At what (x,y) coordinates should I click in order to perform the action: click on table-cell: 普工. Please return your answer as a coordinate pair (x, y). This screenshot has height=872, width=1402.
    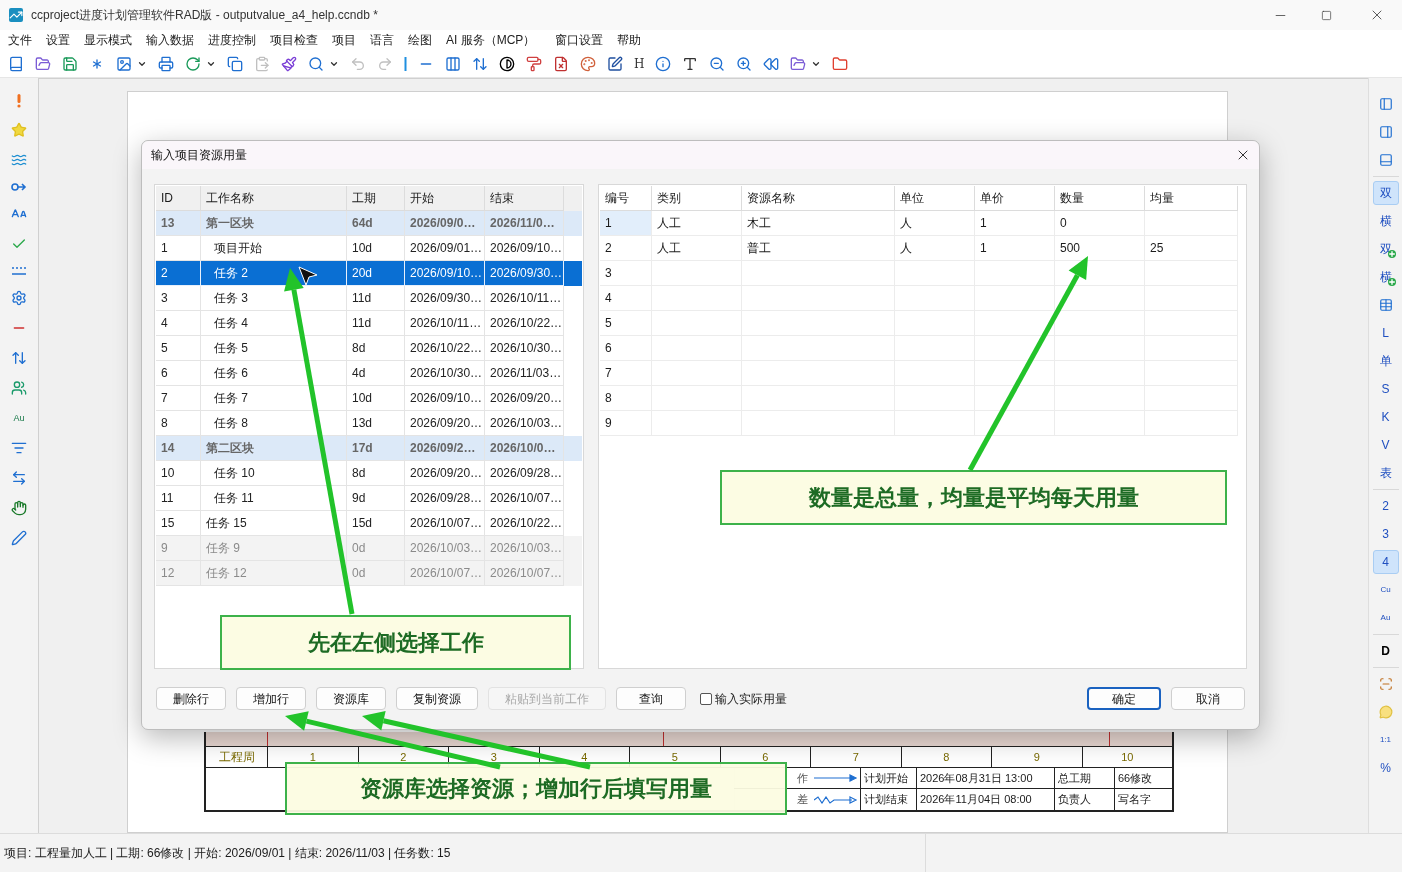
    Looking at the image, I should click on (818, 248).